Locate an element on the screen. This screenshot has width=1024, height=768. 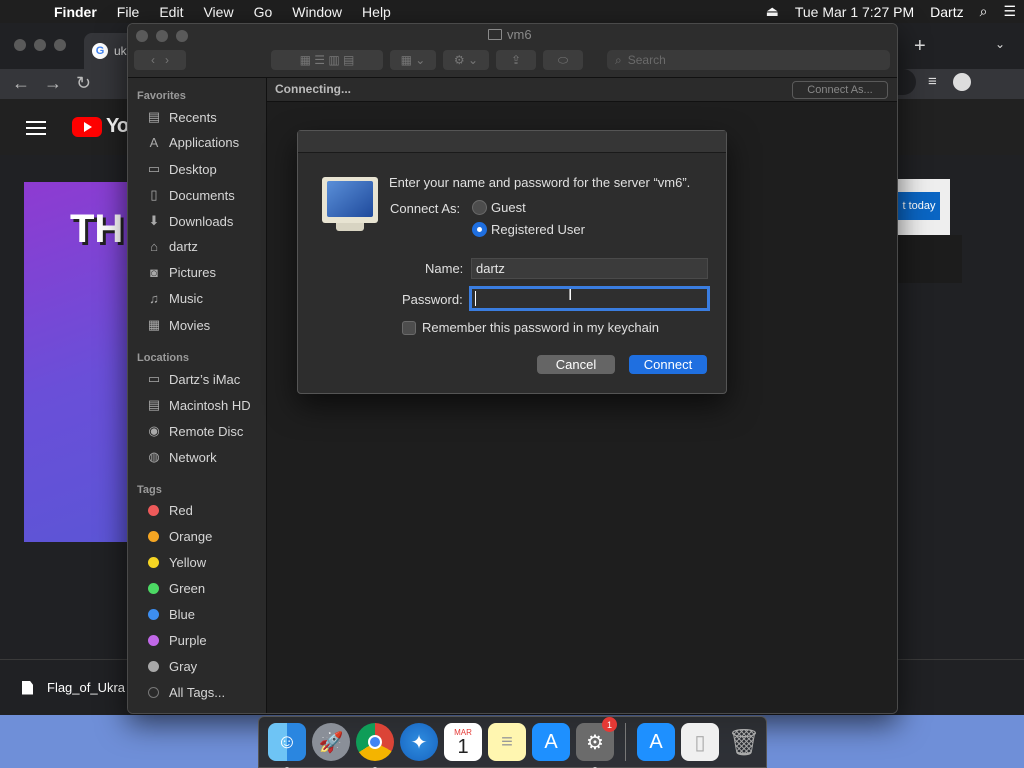
download-item: Flag_of_Ukra is located at coordinates (73, 687).